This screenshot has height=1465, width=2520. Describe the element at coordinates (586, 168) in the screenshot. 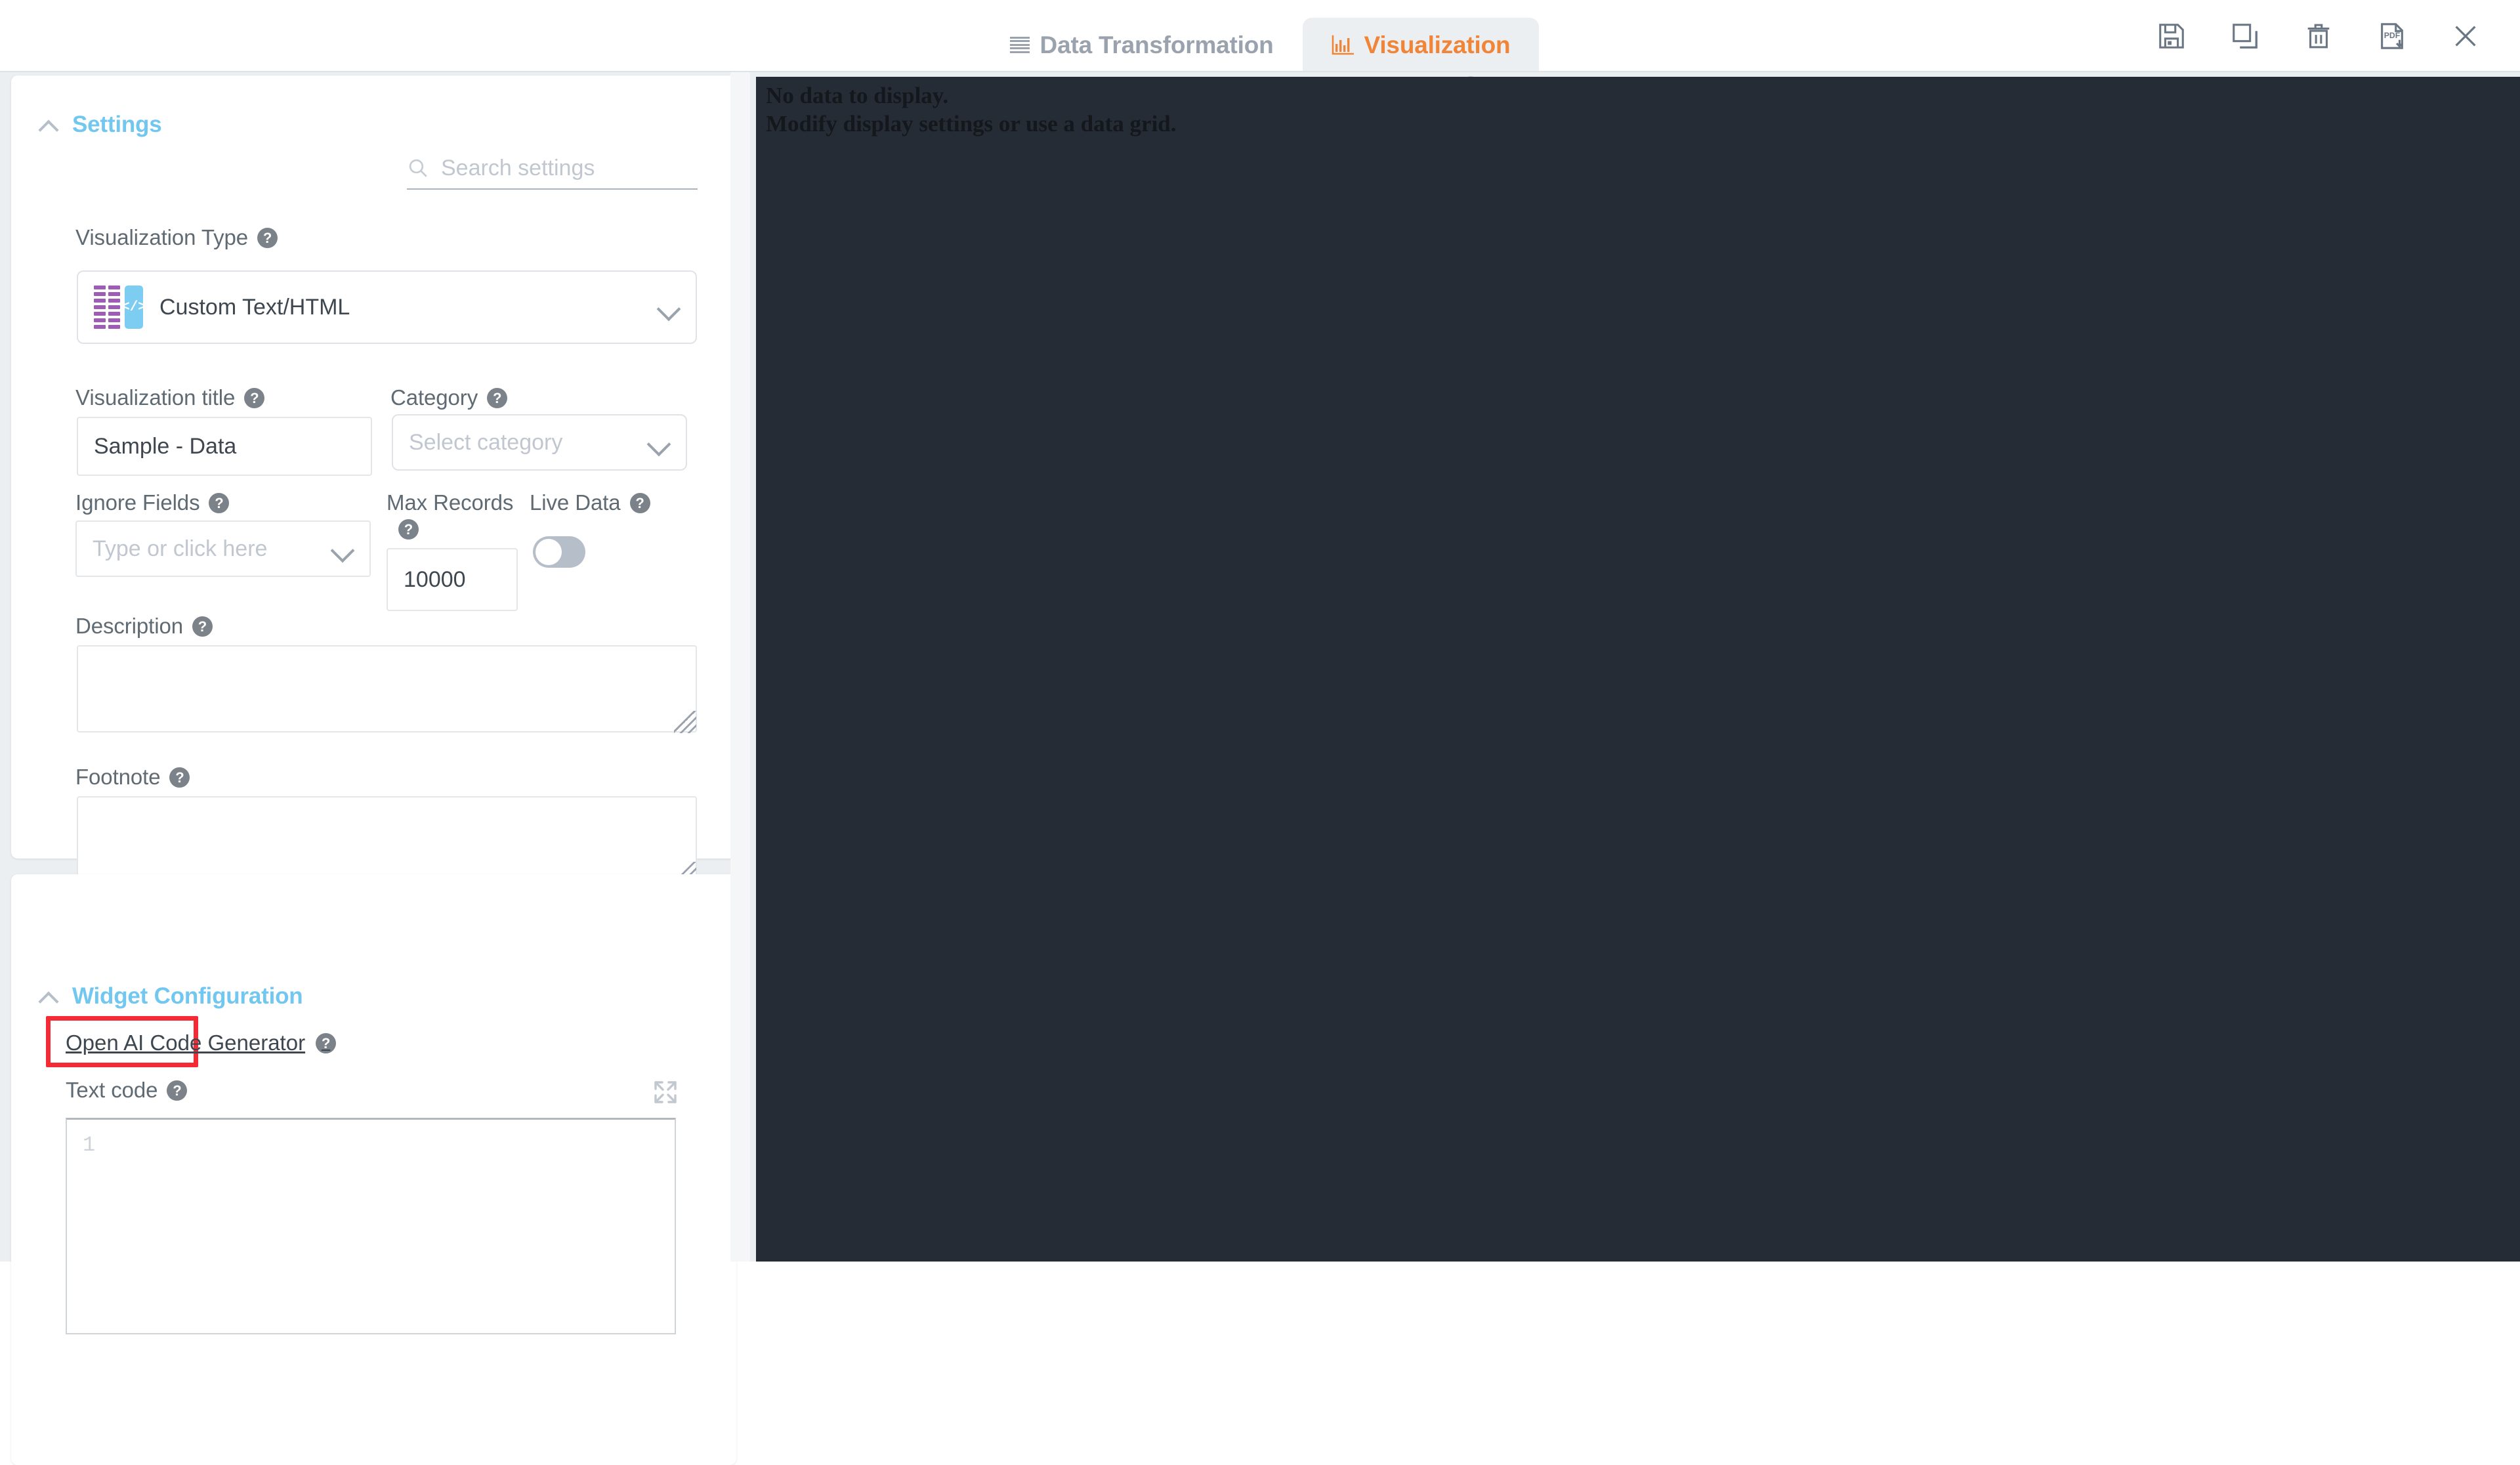

I see `search-input` at that location.